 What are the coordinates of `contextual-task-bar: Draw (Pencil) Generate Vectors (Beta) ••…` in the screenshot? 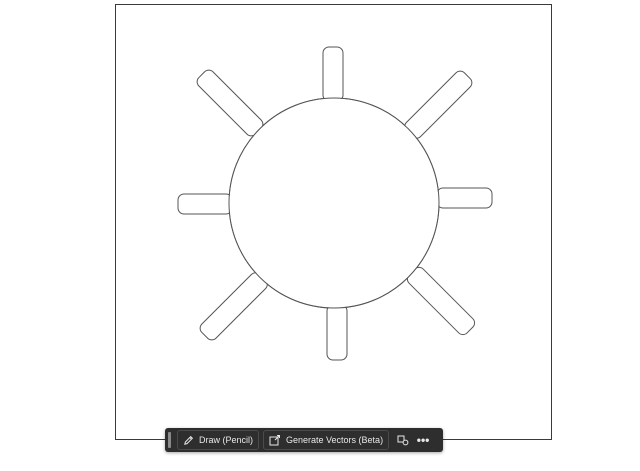 It's located at (304, 440).